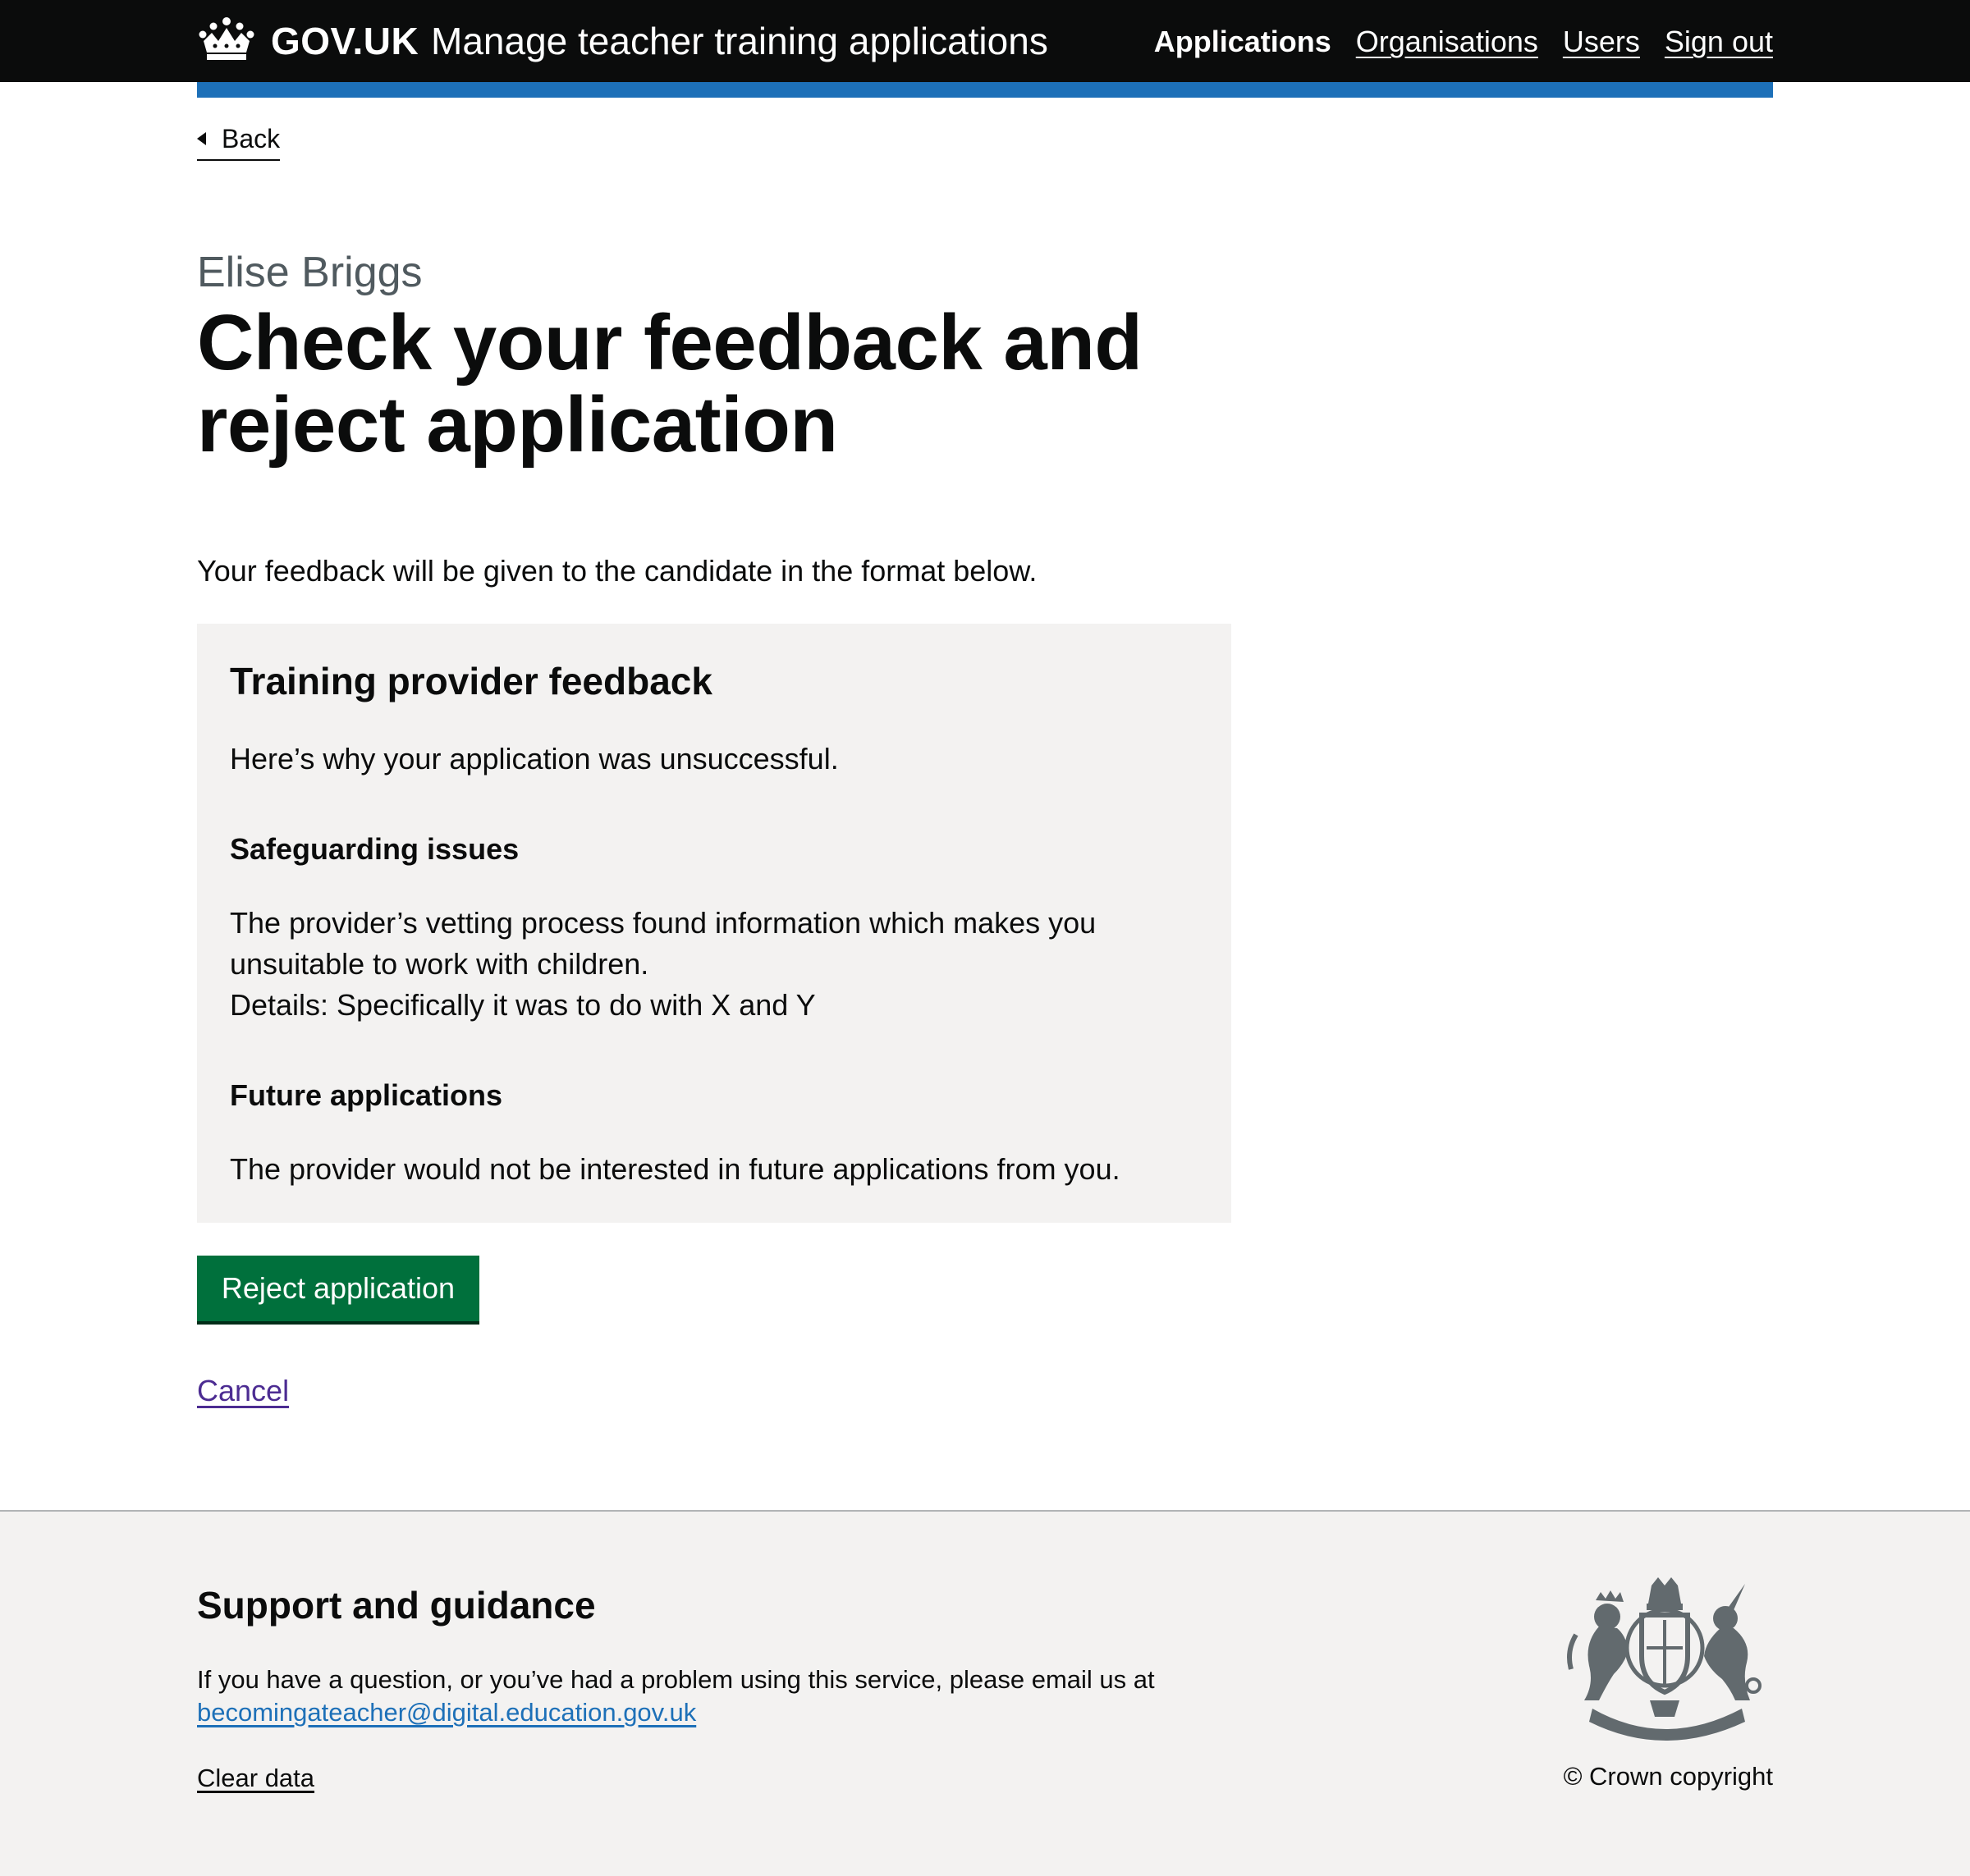 This screenshot has height=1876, width=1970. I want to click on footer-title: Support and guidance, so click(396, 1606).